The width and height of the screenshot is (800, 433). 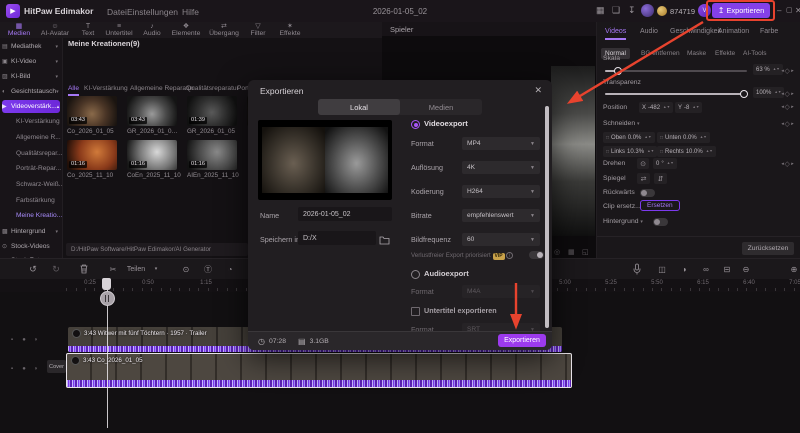 I want to click on microphone-icon, so click(x=637, y=269).